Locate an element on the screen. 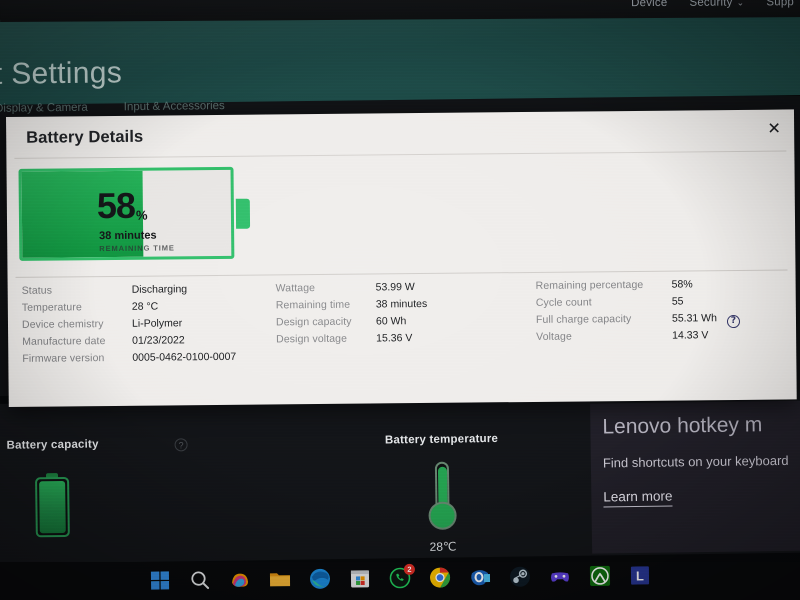 The height and width of the screenshot is (600, 800). hotkey-card-title: Lenovo hotkey m is located at coordinates (682, 426).